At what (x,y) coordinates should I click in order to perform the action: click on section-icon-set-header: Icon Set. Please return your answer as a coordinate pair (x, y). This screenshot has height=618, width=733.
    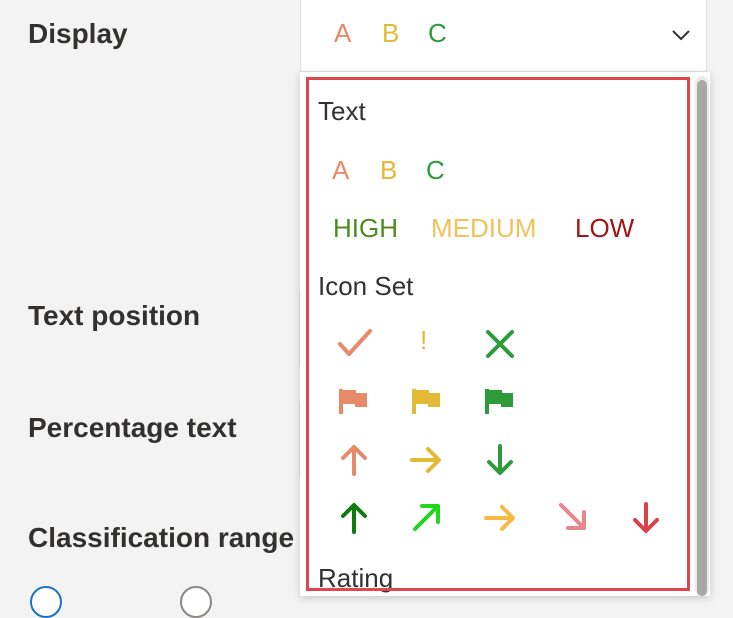
    Looking at the image, I should click on (366, 286).